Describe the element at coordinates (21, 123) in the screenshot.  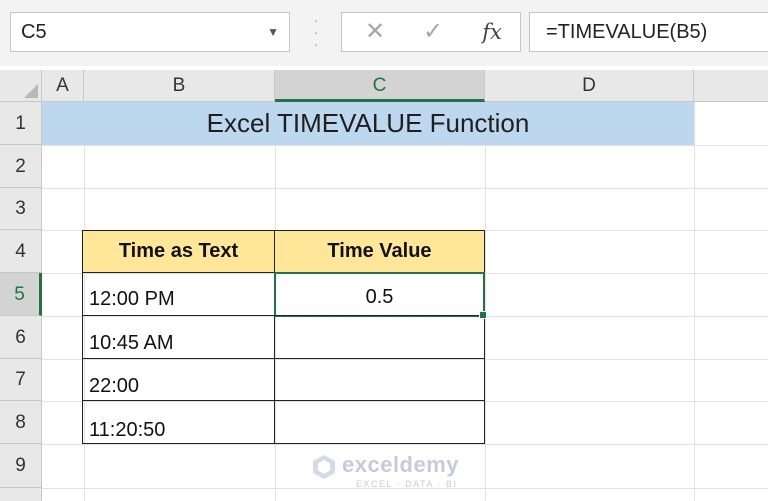
I see `row-header-1: 1` at that location.